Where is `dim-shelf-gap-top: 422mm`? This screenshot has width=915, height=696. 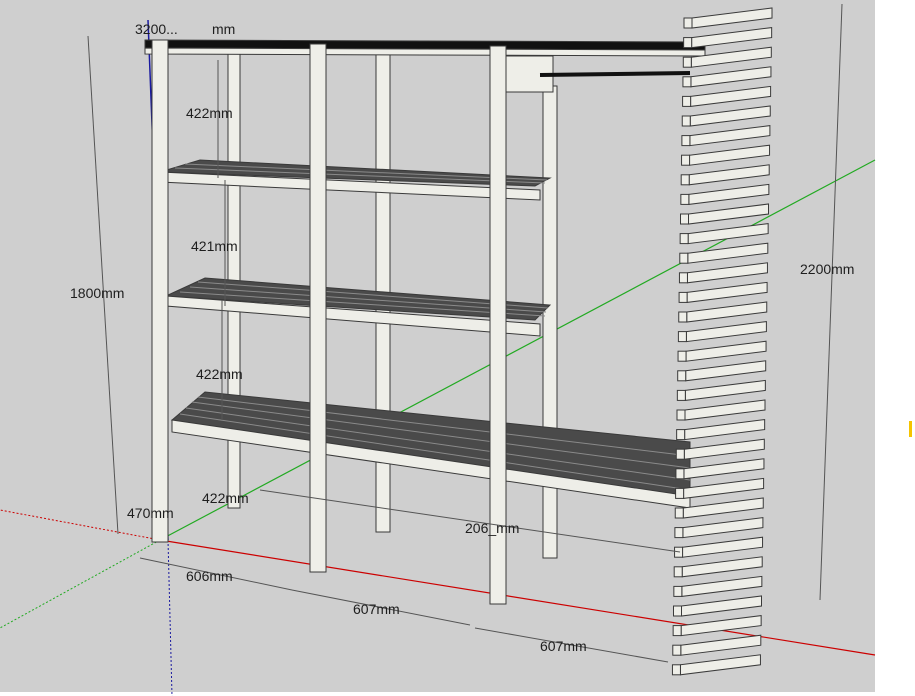
dim-shelf-gap-top: 422mm is located at coordinates (209, 113).